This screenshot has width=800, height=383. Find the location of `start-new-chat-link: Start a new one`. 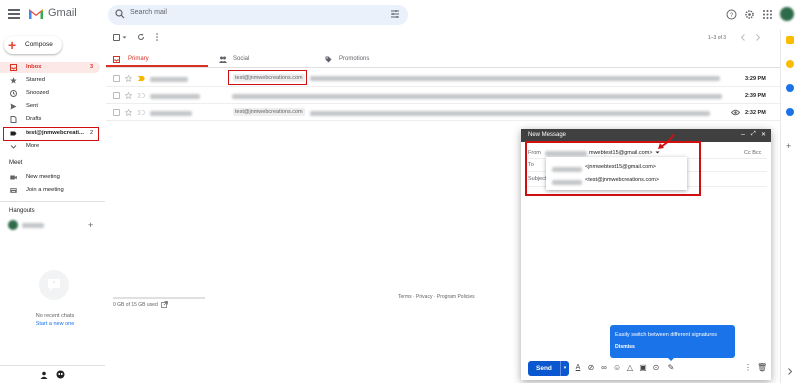

start-new-chat-link: Start a new one is located at coordinates (55, 324).